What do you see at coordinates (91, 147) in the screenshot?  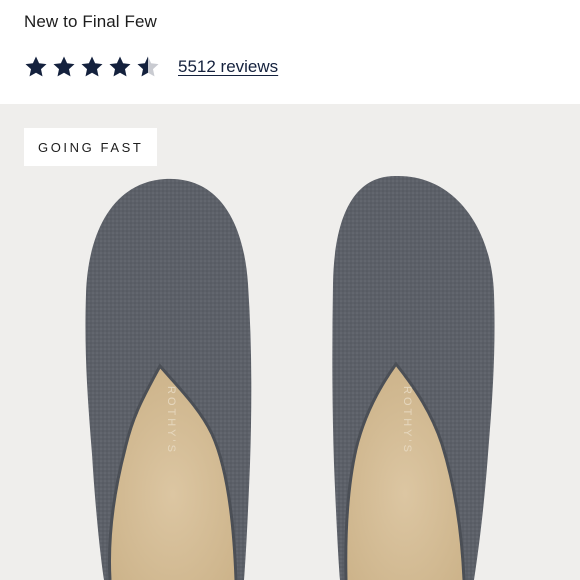 I see `going-fast-badge: GOING FAST` at bounding box center [91, 147].